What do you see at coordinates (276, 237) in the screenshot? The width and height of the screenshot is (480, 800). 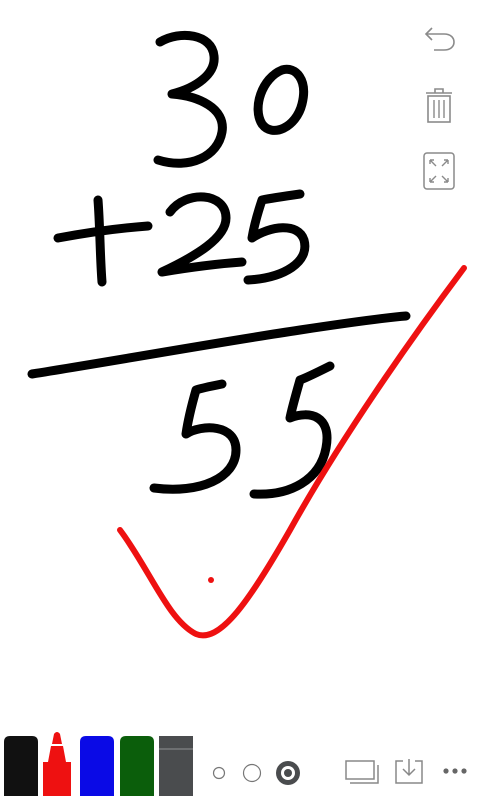 I see `ink-stroke-digit-5-top` at bounding box center [276, 237].